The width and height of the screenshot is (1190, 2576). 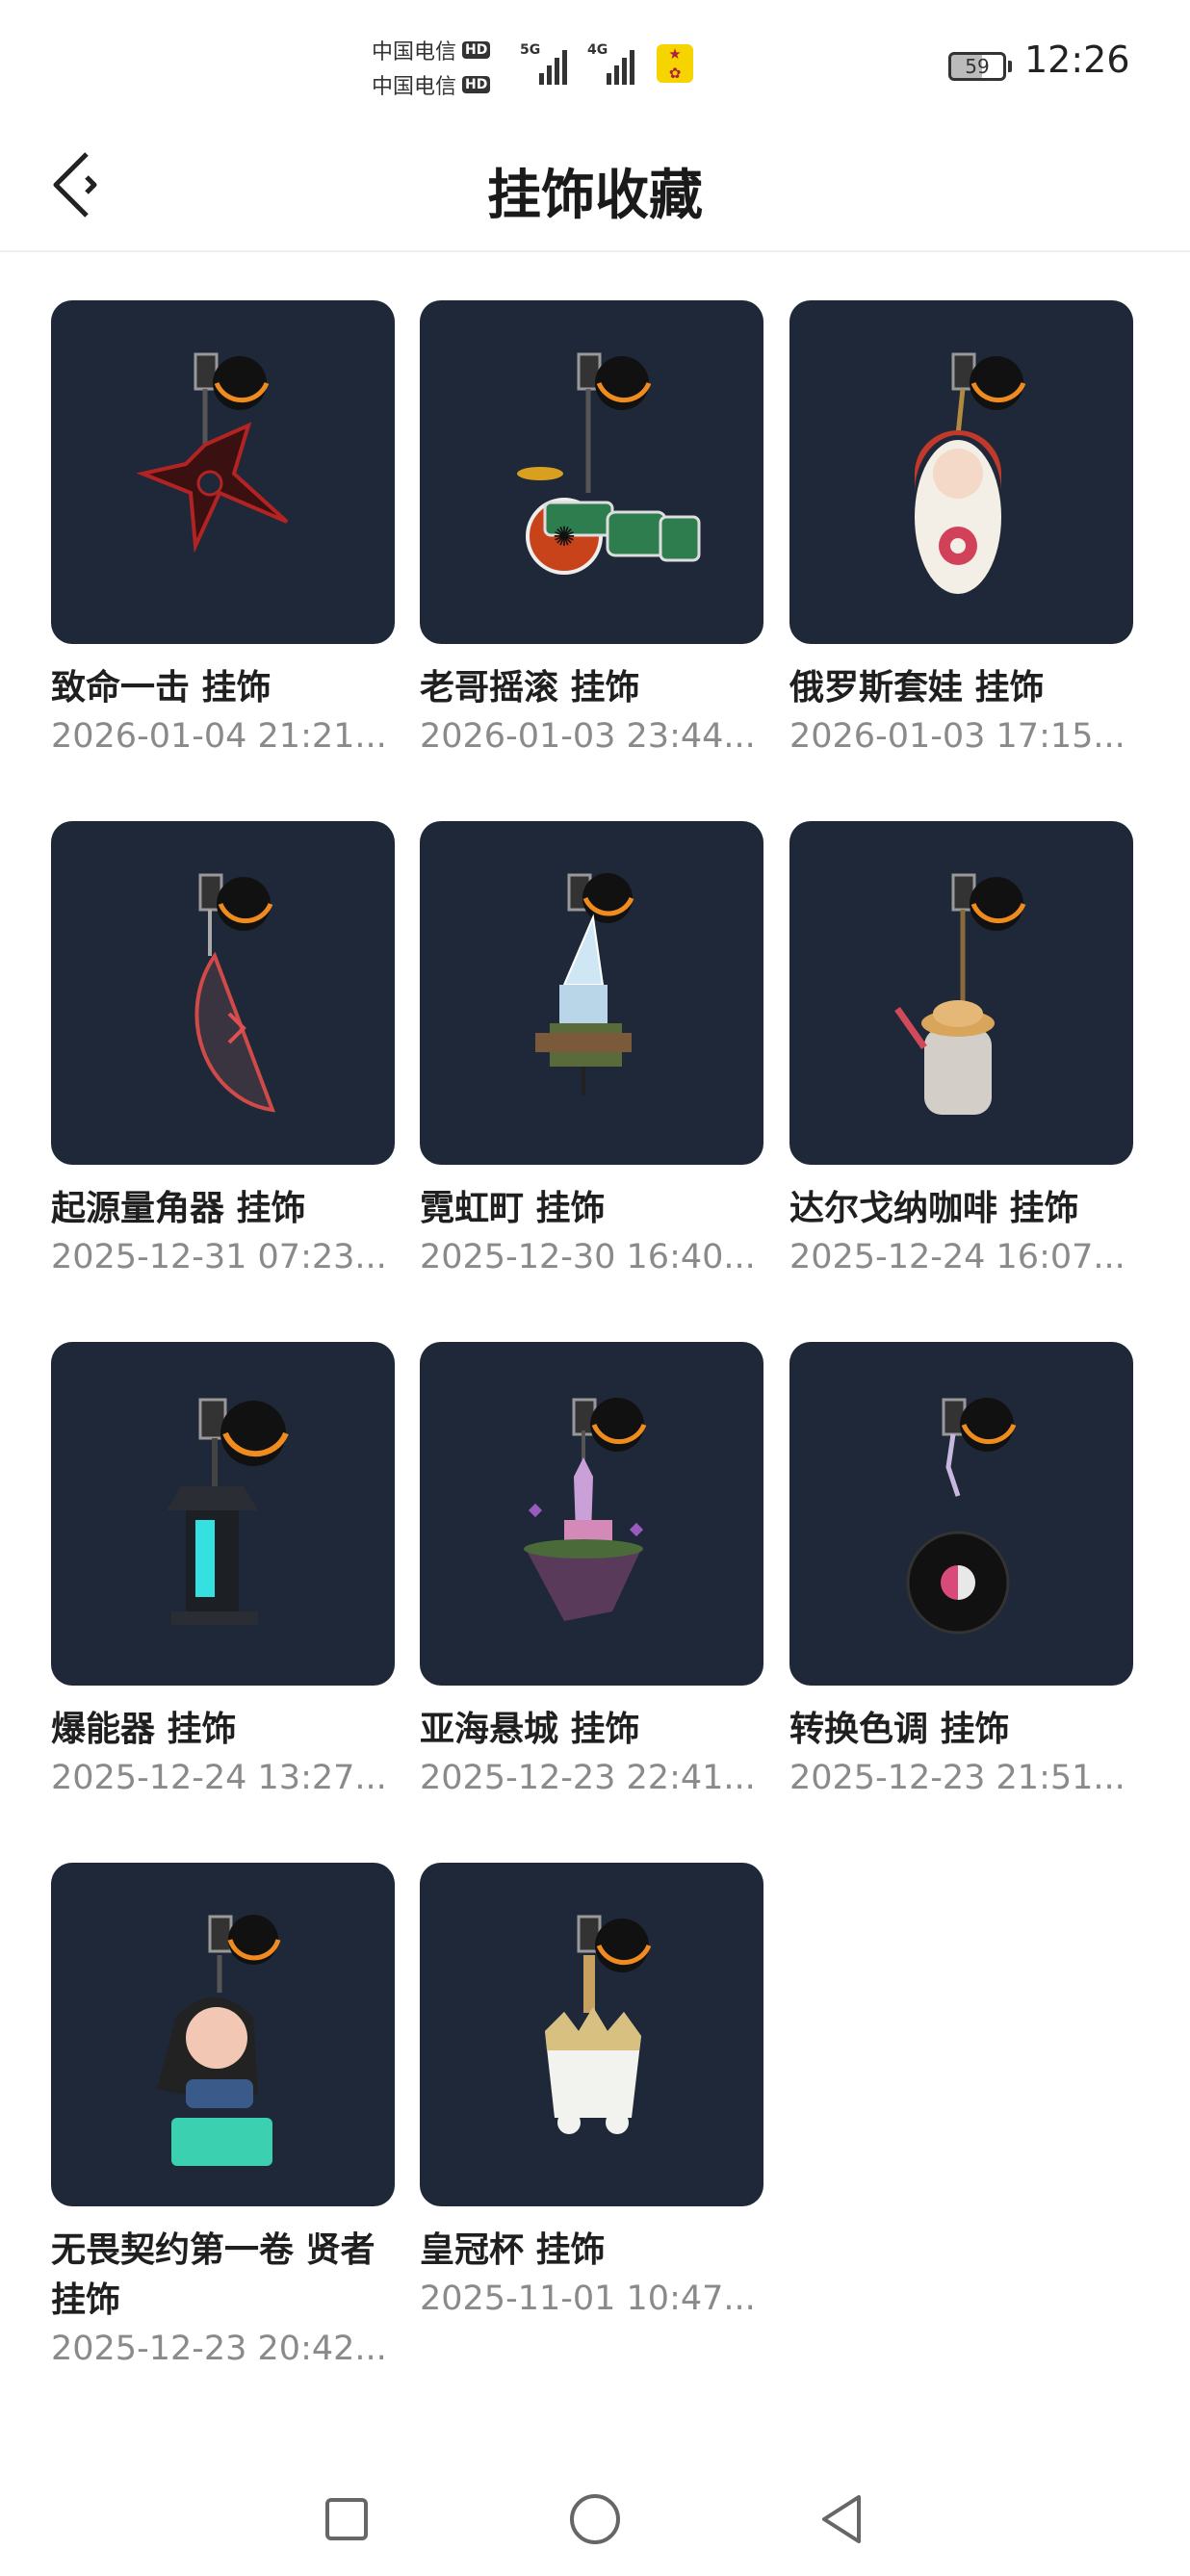 What do you see at coordinates (675, 64) in the screenshot?
I see `app-notification-icon: ★ ✿` at bounding box center [675, 64].